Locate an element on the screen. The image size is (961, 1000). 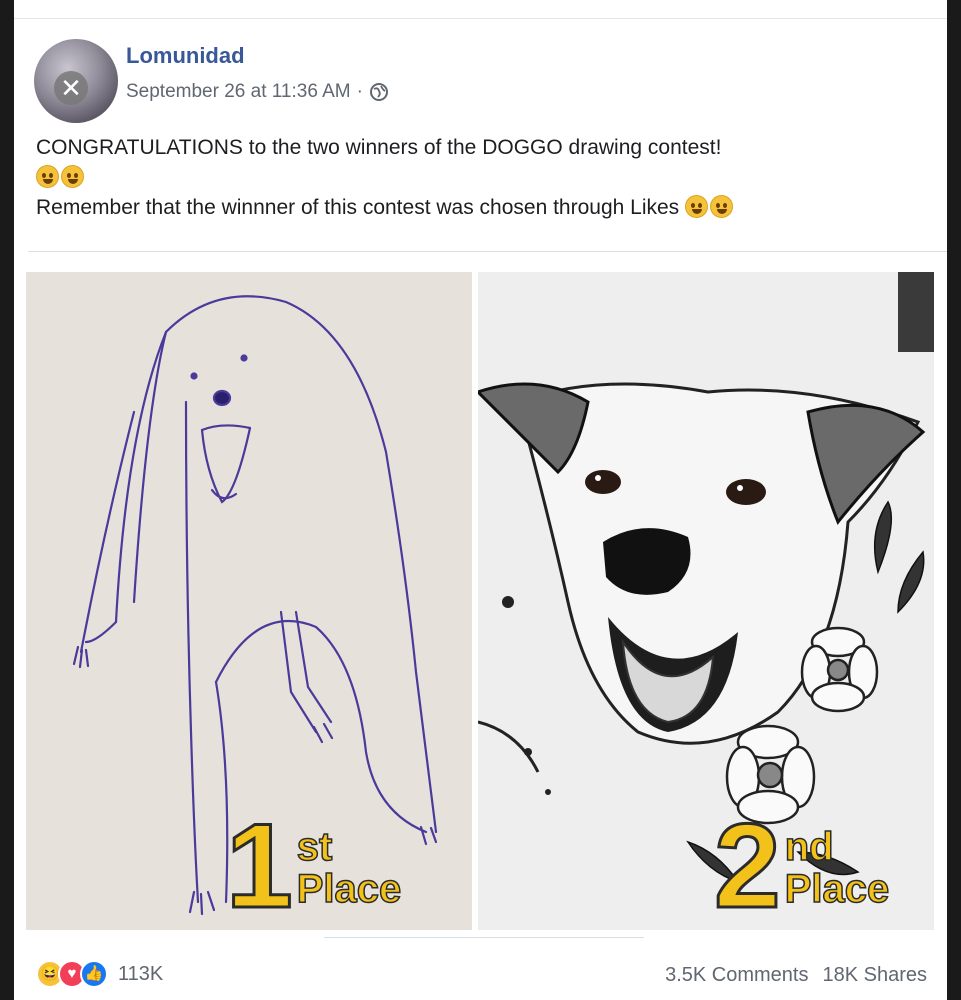
close-icon: ✕ is located at coordinates (71, 88).